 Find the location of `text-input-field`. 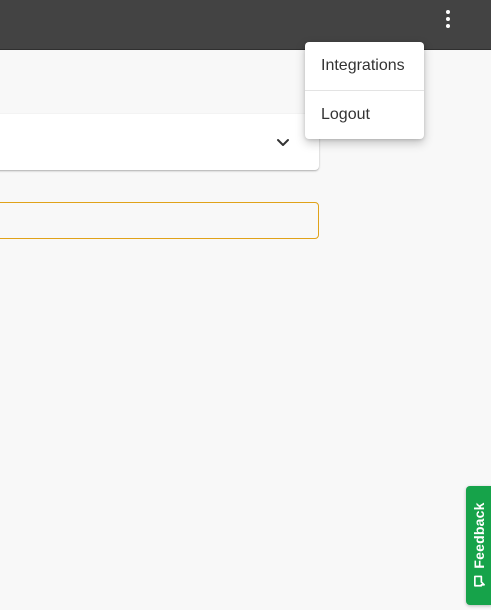

text-input-field is located at coordinates (159, 220).